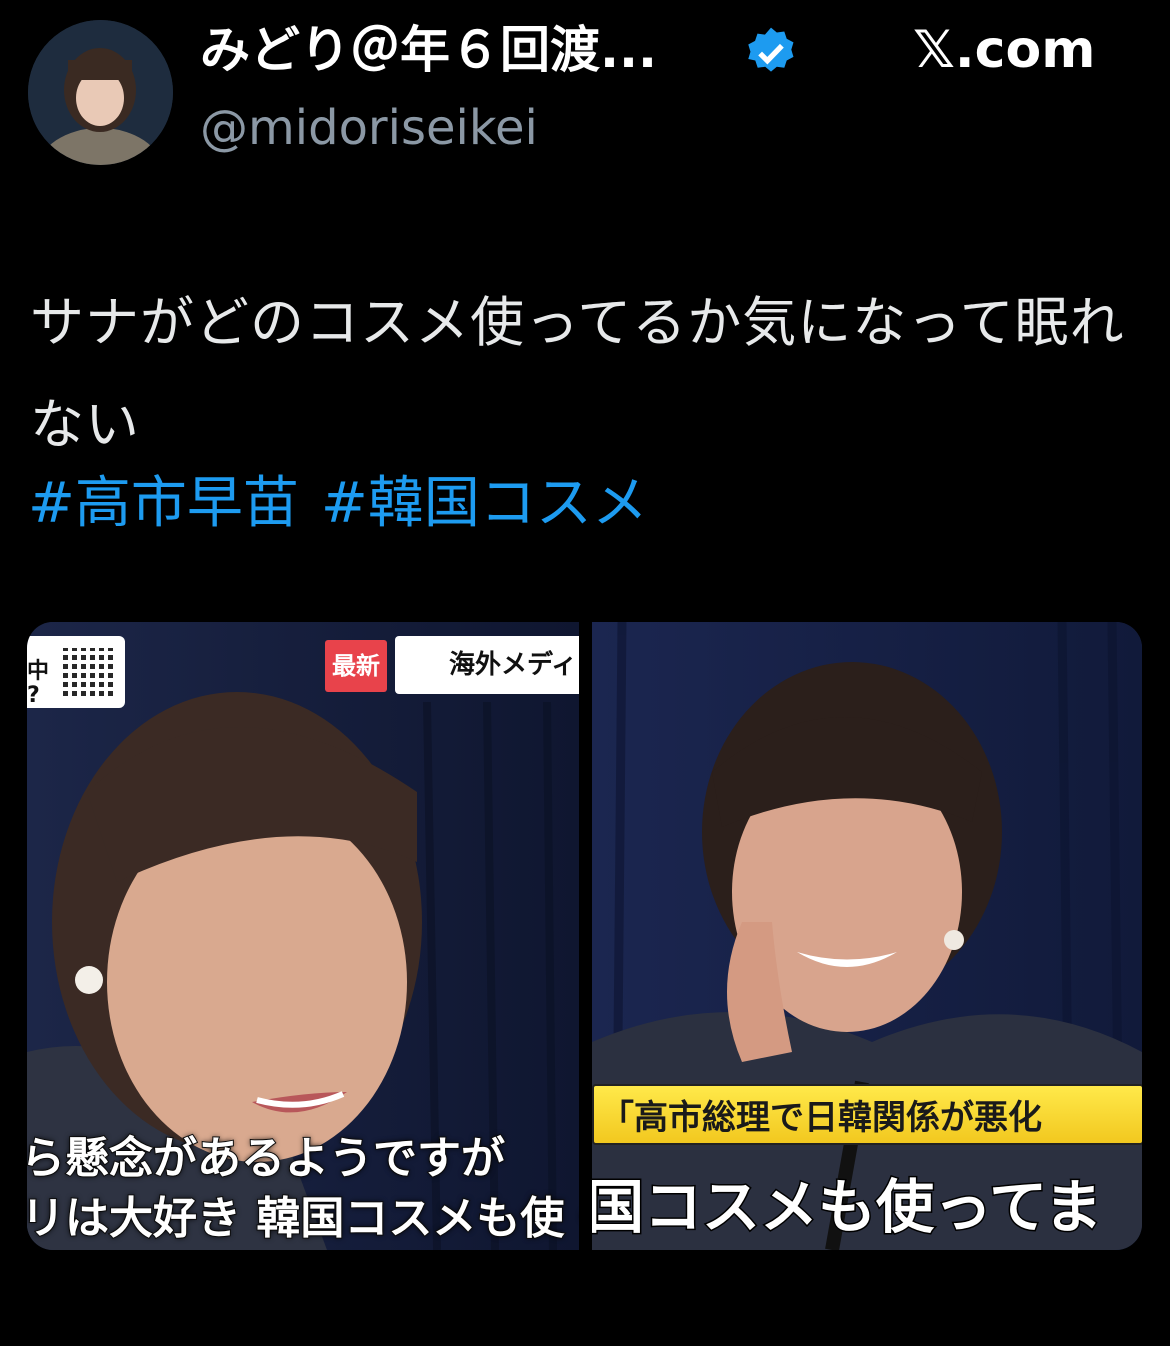 The width and height of the screenshot is (1170, 1346). I want to click on subtitle-line-1: ら懸念があるようですが, so click(266, 1158).